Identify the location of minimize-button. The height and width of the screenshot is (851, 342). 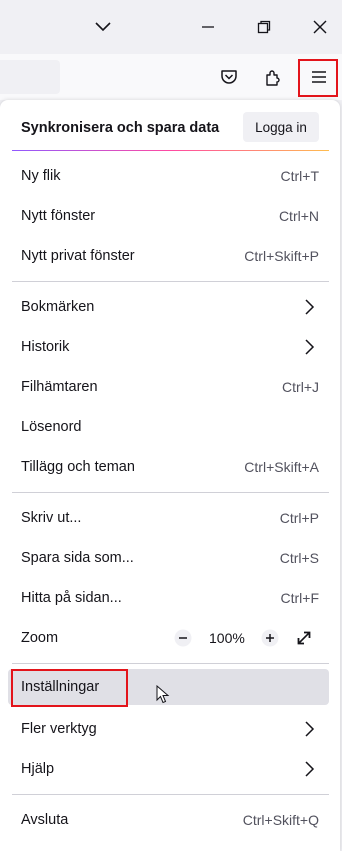
(208, 27).